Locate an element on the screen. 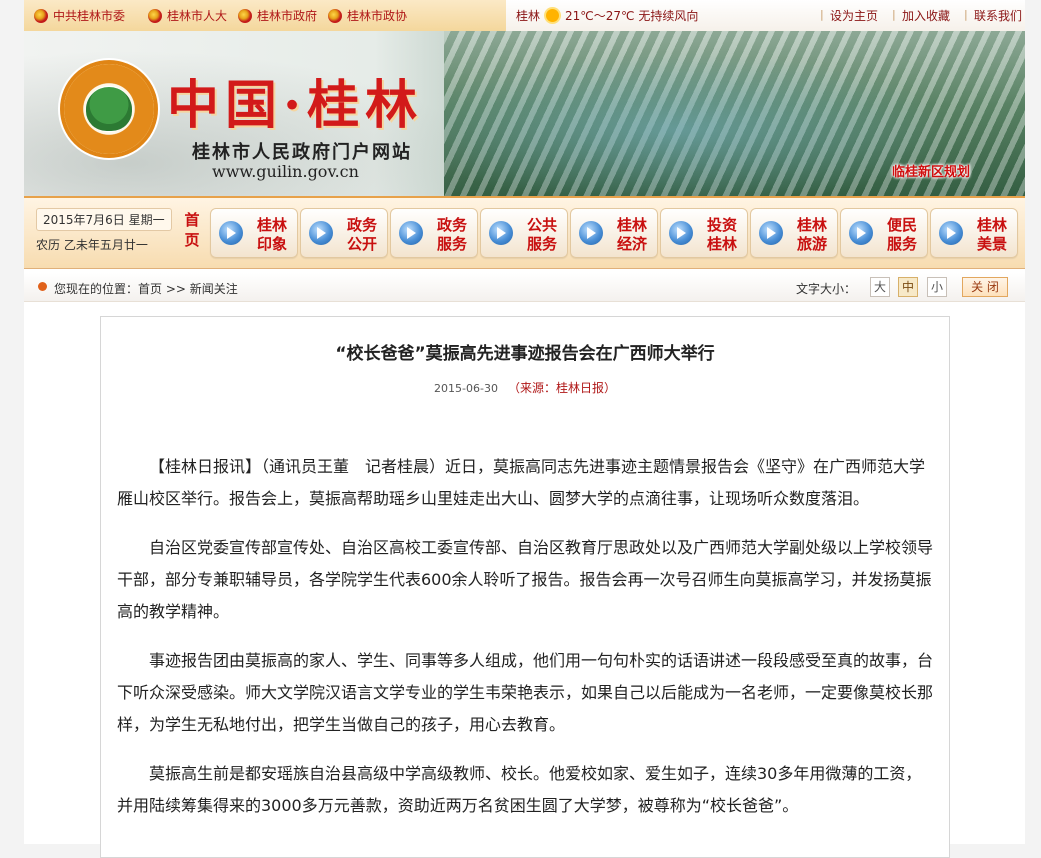 This screenshot has width=1041, height=858. cppcc-emblem-icon is located at coordinates (335, 16).